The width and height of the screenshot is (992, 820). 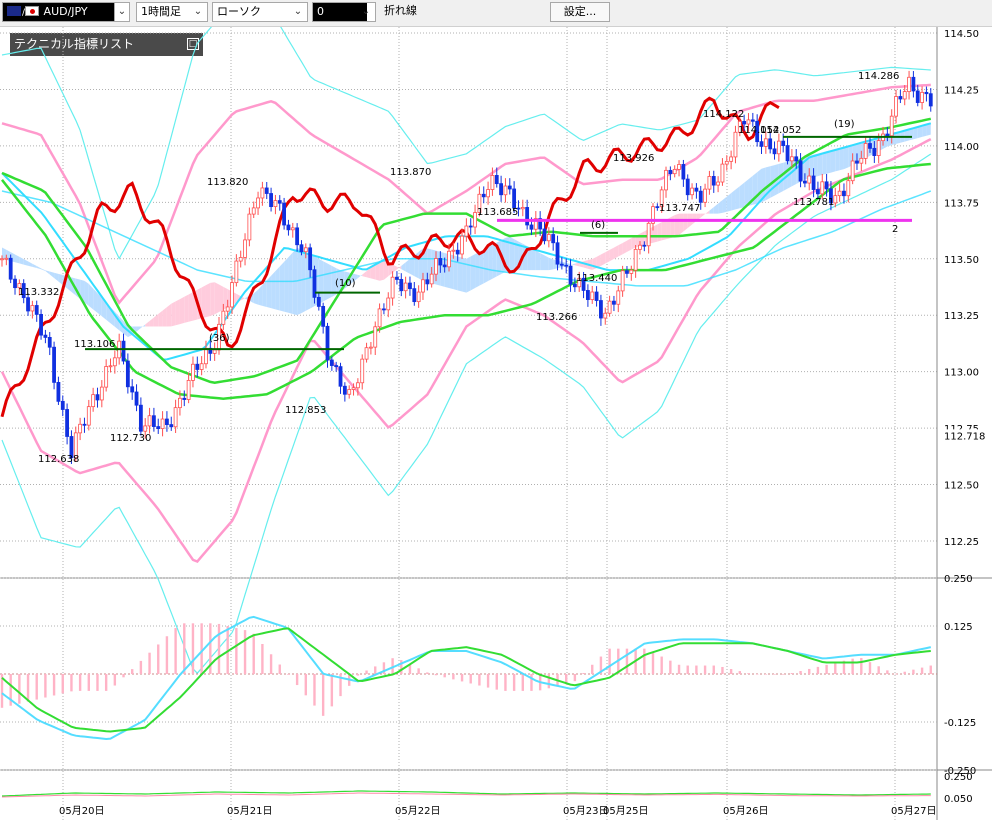 What do you see at coordinates (497, 212) in the screenshot?
I see `price-annotation: 113.685` at bounding box center [497, 212].